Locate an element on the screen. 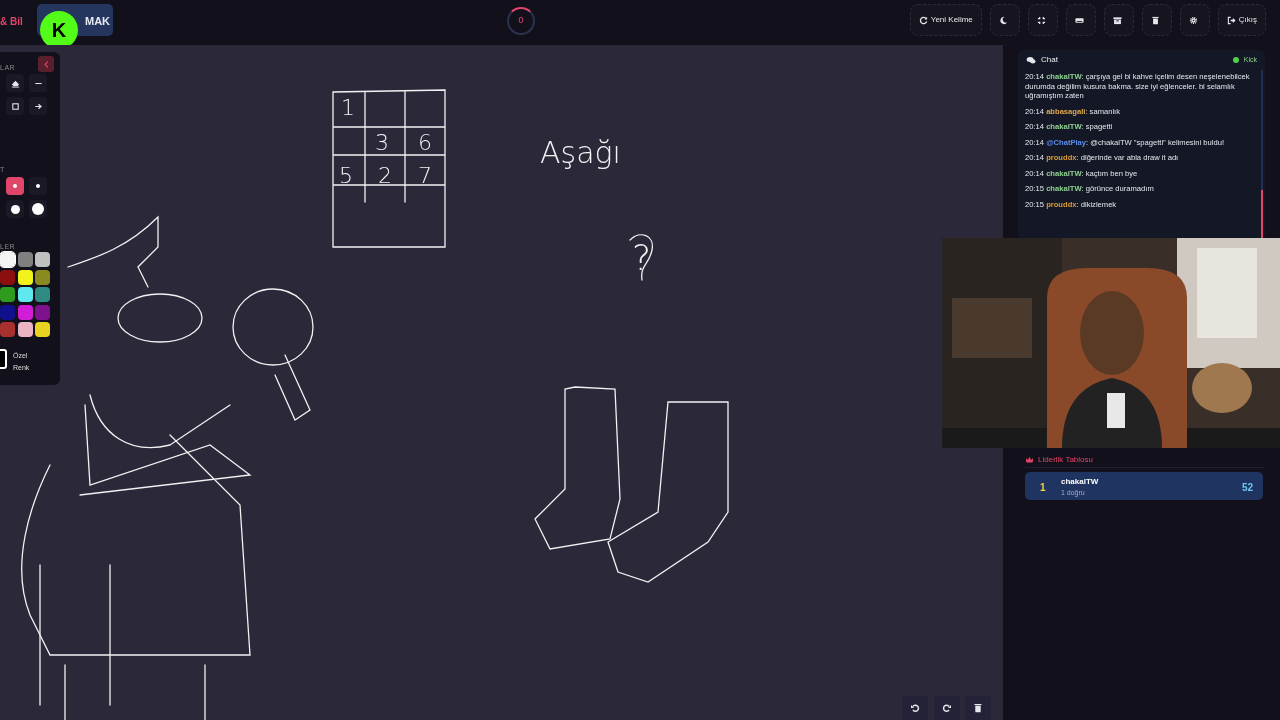 The image size is (1280, 720). redo-icon is located at coordinates (947, 708).